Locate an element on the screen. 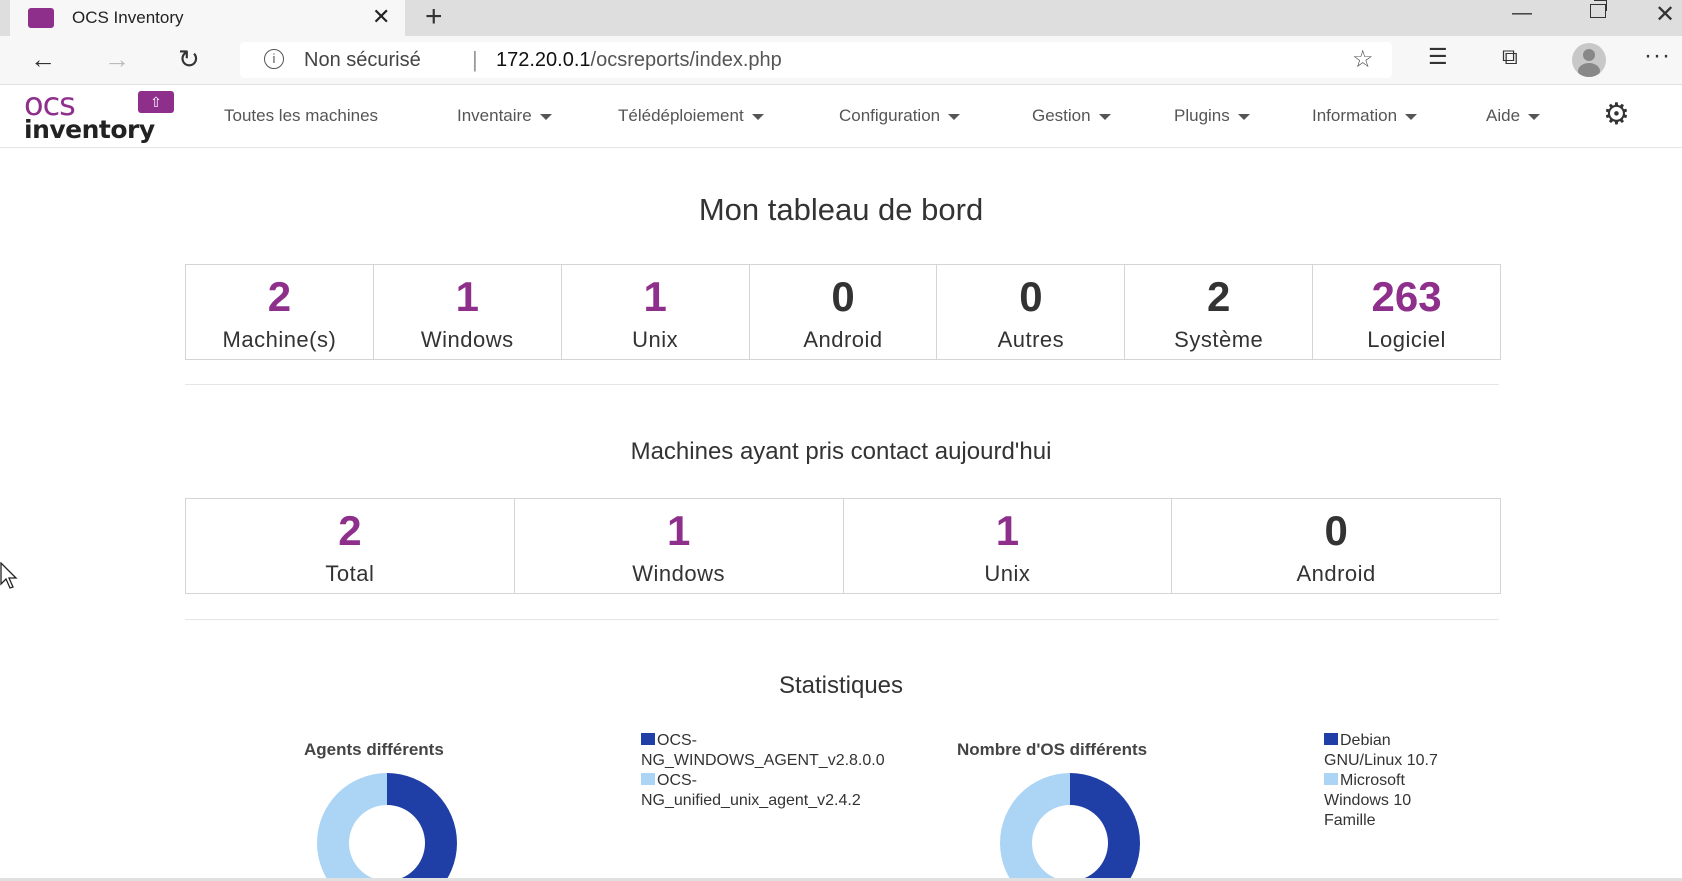 This screenshot has height=881, width=1682. stat-label: Total is located at coordinates (350, 573).